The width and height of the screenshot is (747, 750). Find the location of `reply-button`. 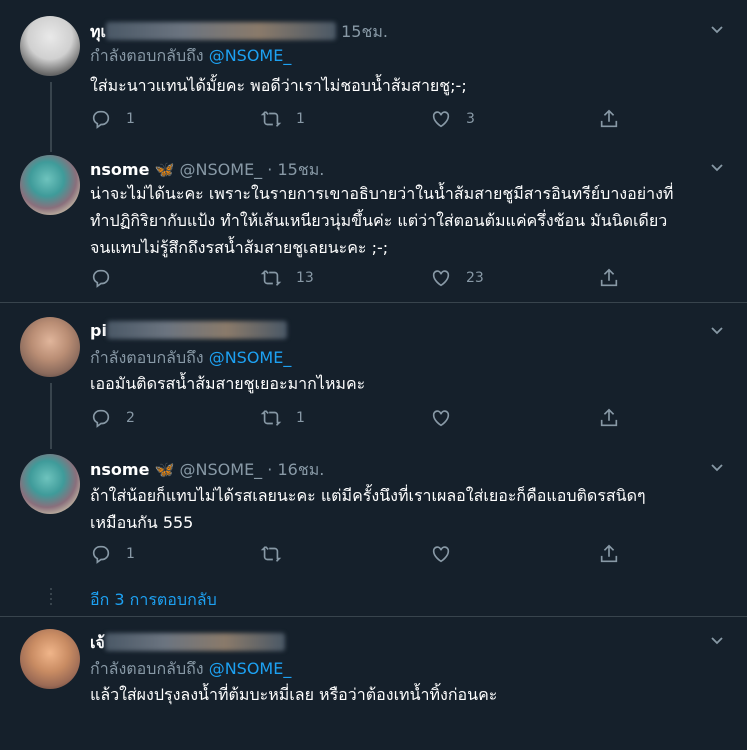

reply-button is located at coordinates (108, 278).